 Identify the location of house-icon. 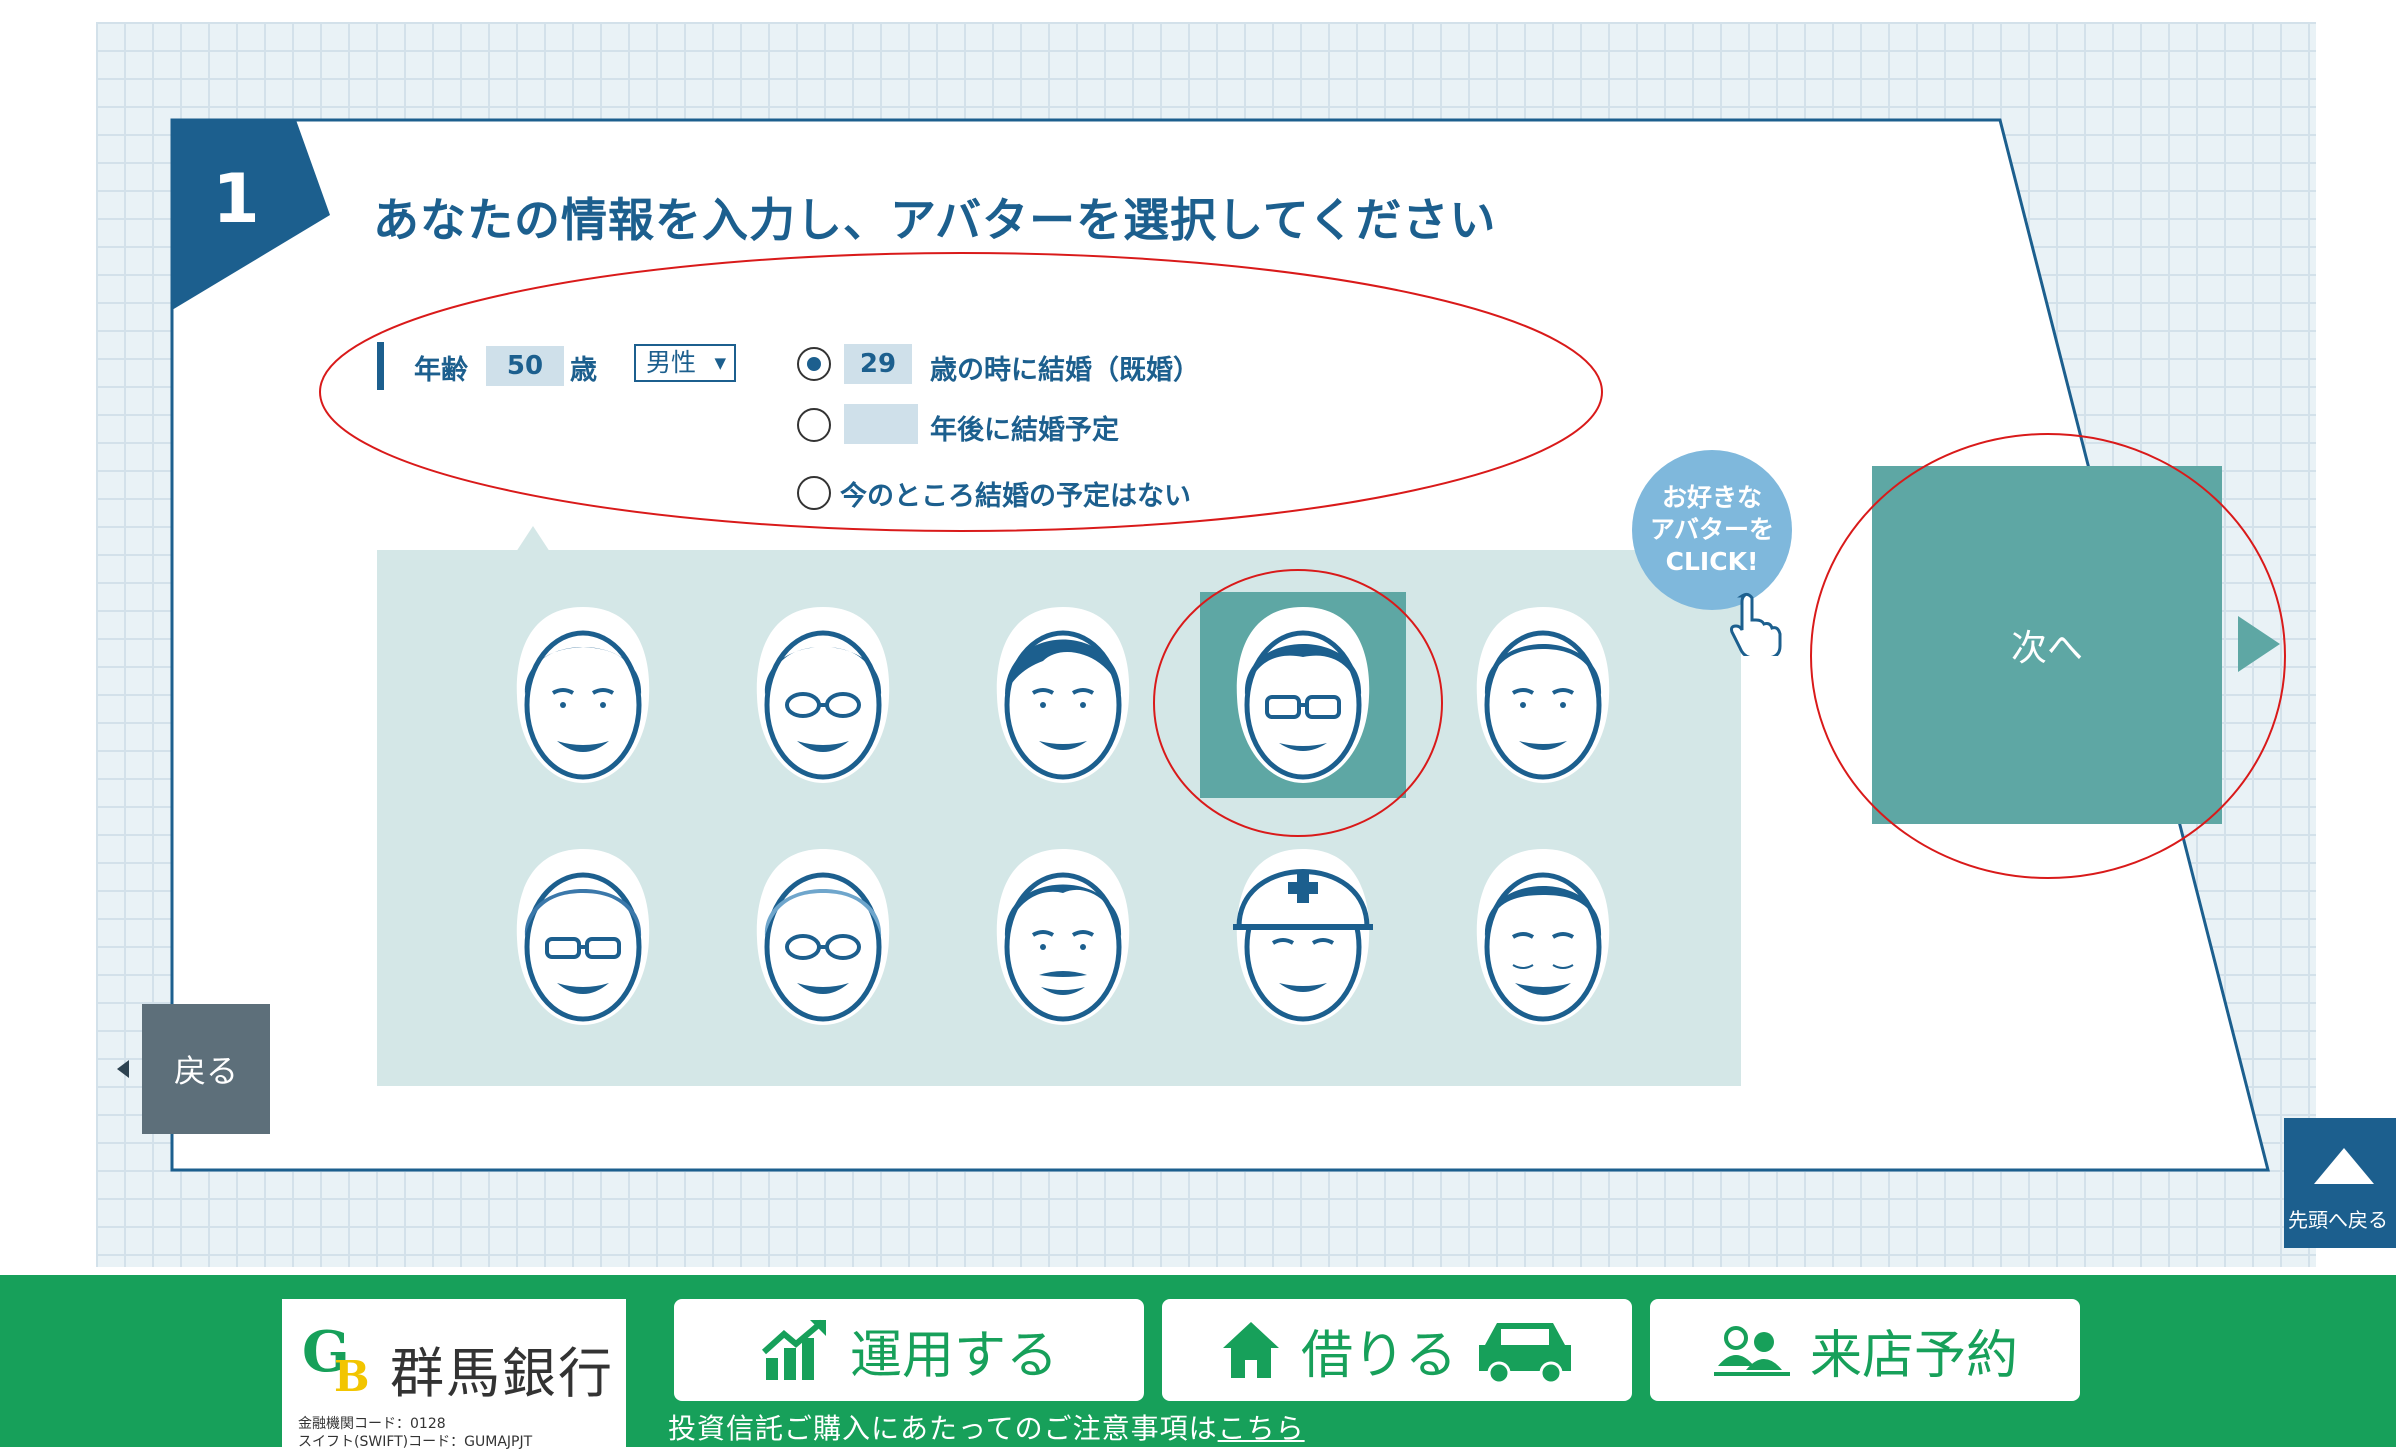
(1250, 1350).